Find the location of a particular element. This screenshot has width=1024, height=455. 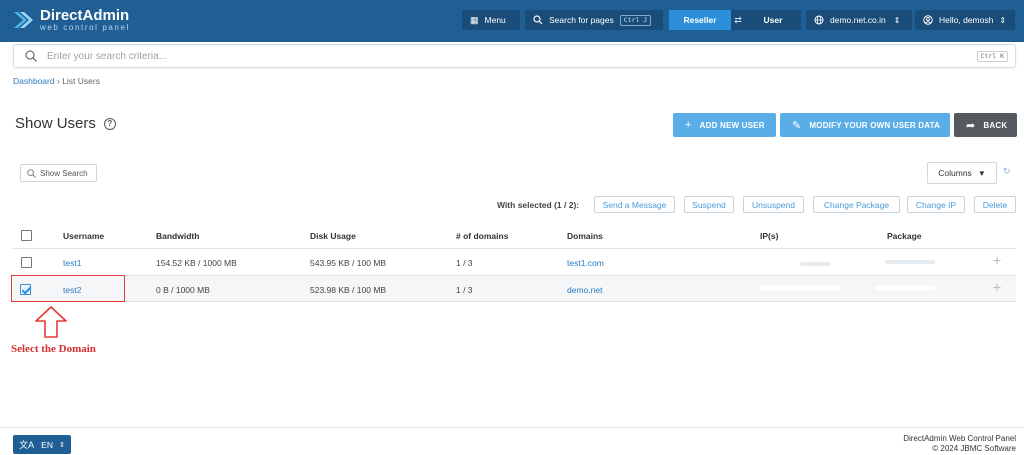

breadcrumb-dashboard-link: Dashboard is located at coordinates (34, 81).